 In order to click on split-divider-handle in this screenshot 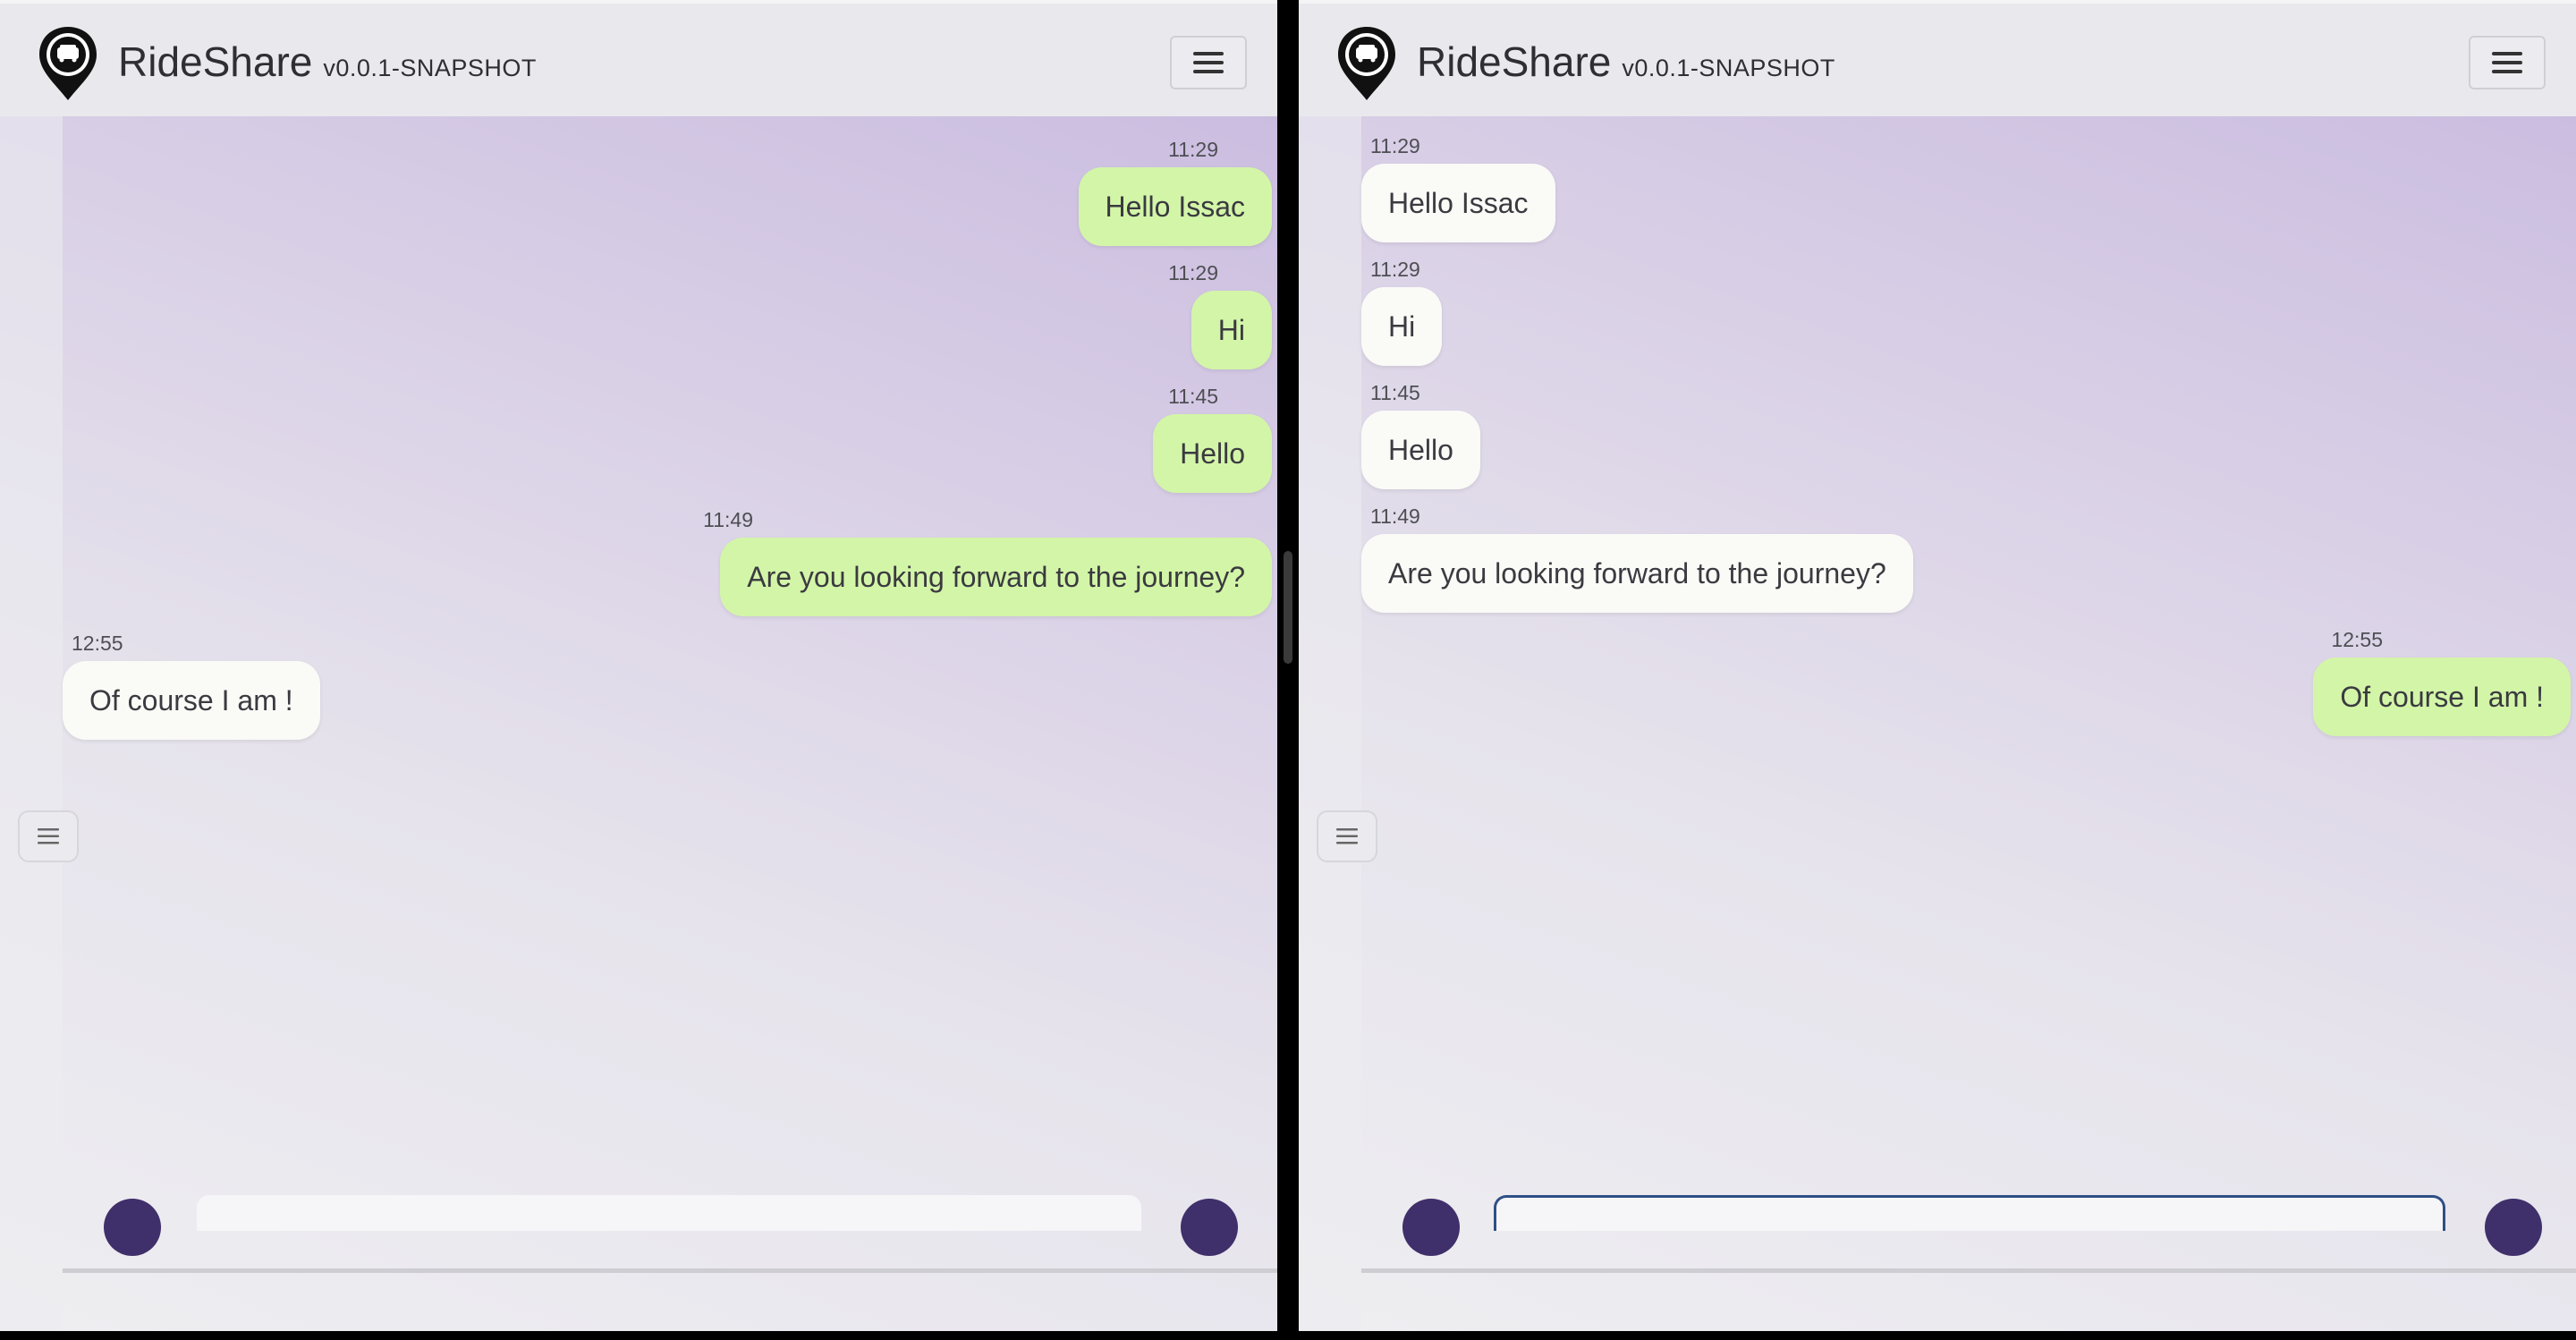, I will do `click(1288, 607)`.